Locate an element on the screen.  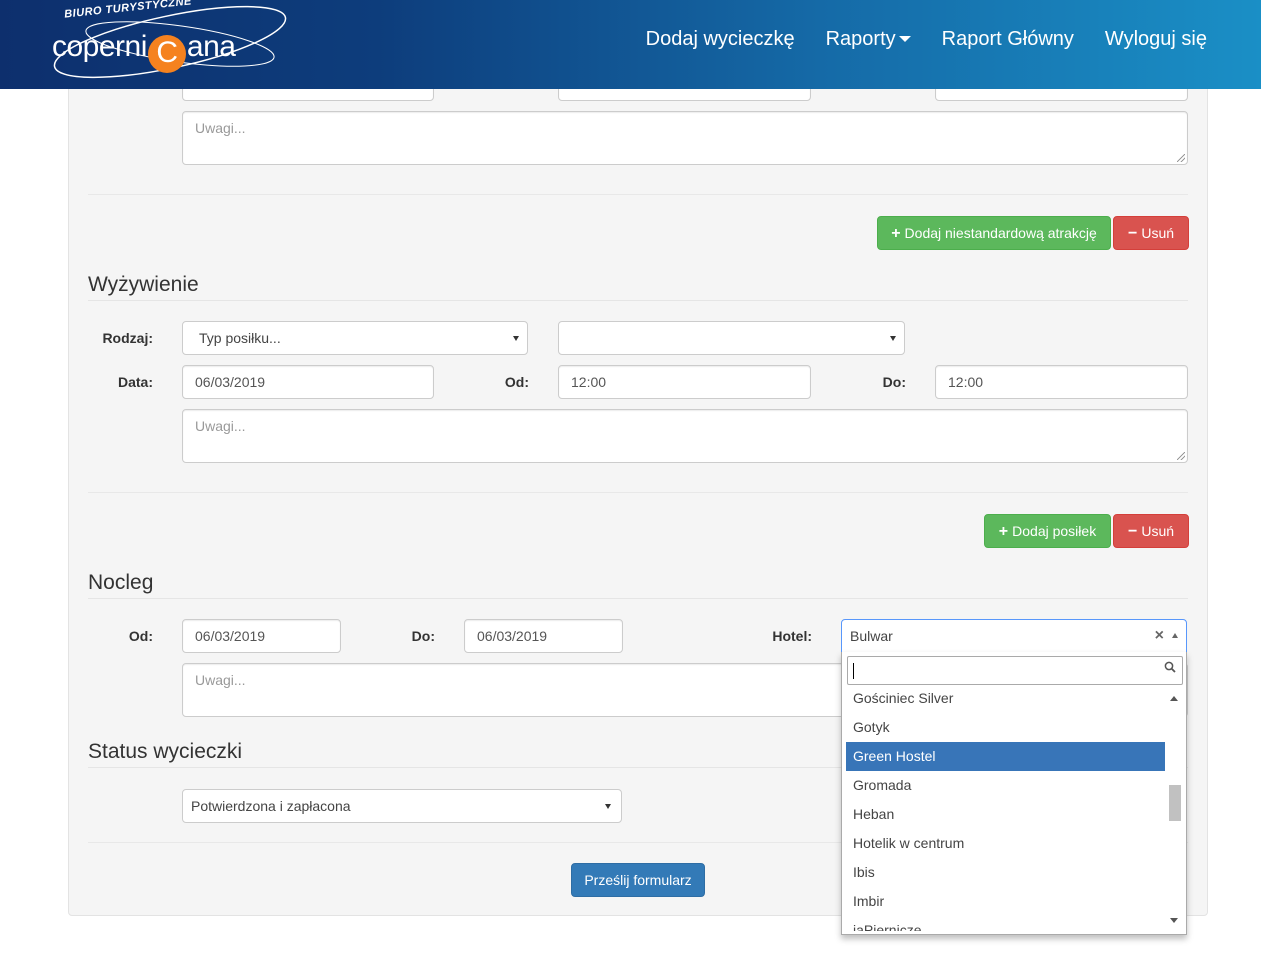
hotel-option: Ibis is located at coordinates (1006, 872).